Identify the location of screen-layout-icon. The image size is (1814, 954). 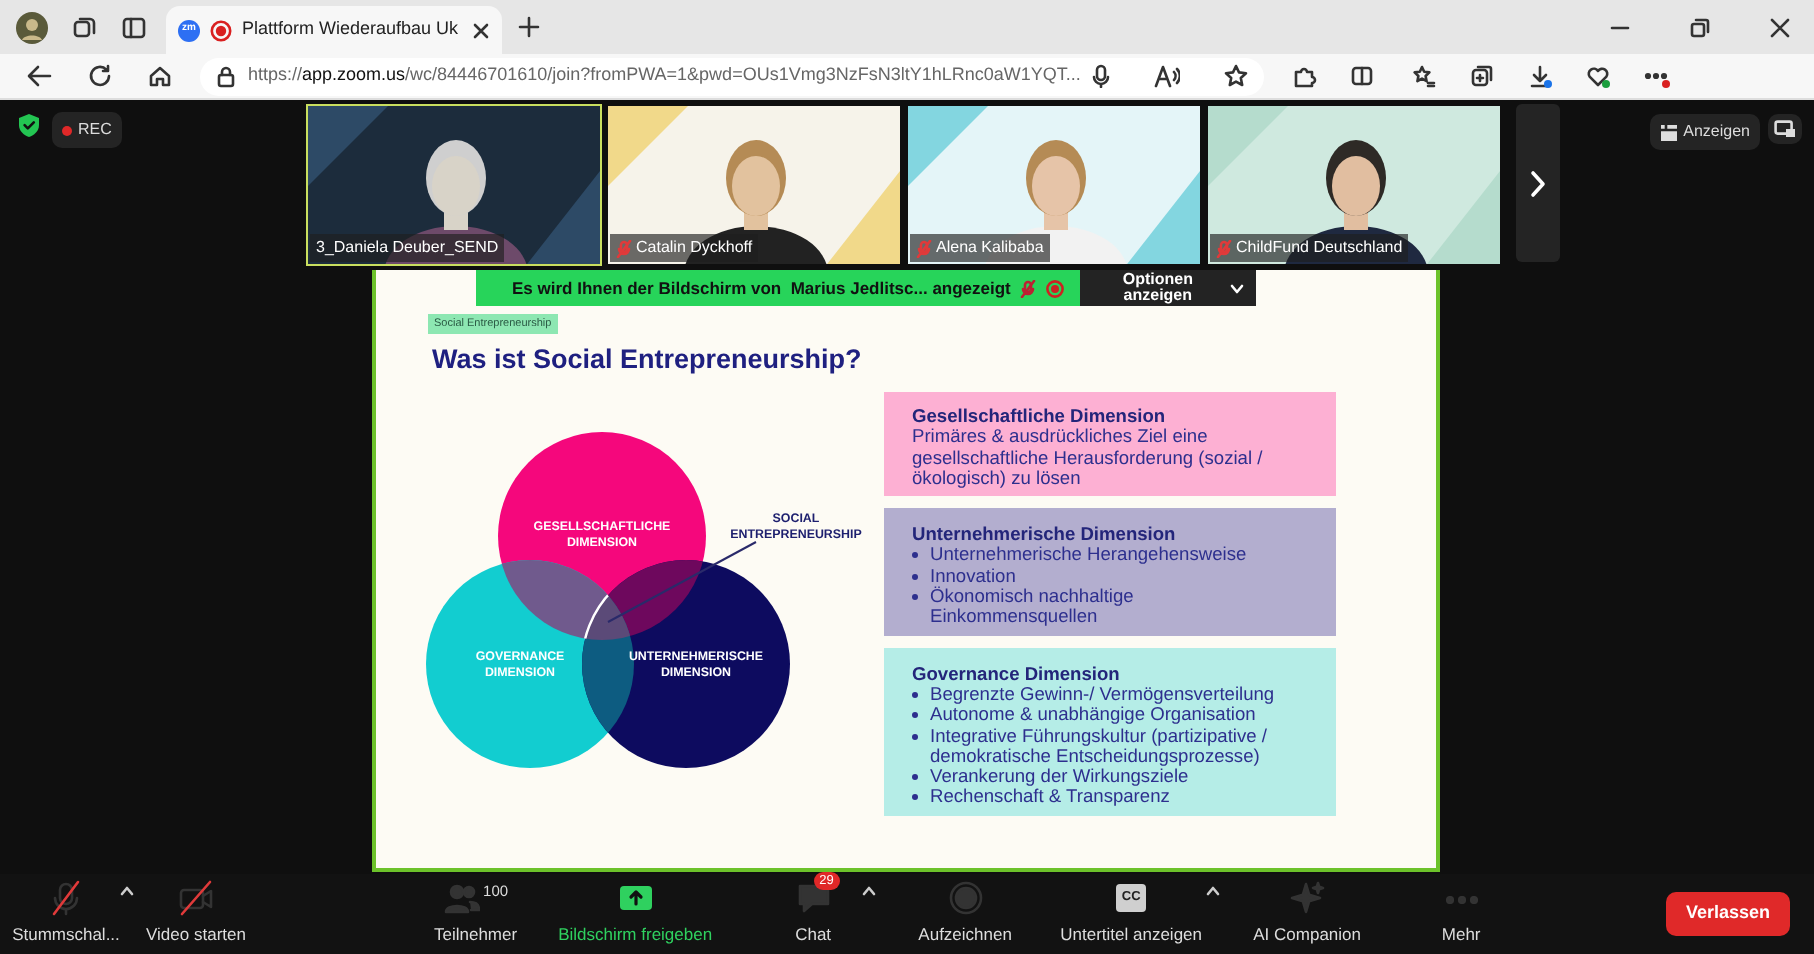
(1785, 129).